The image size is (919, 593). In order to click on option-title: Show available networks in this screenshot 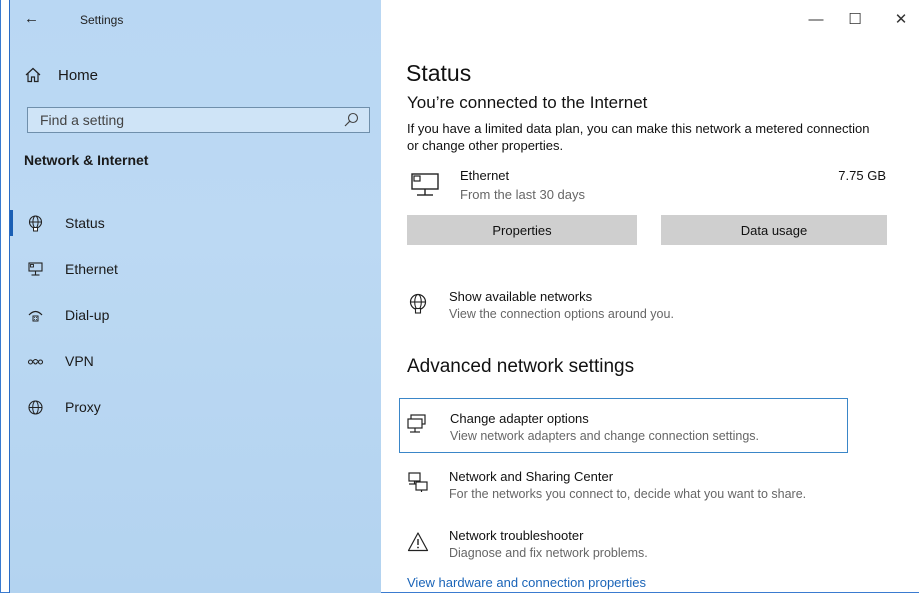, I will do `click(521, 296)`.